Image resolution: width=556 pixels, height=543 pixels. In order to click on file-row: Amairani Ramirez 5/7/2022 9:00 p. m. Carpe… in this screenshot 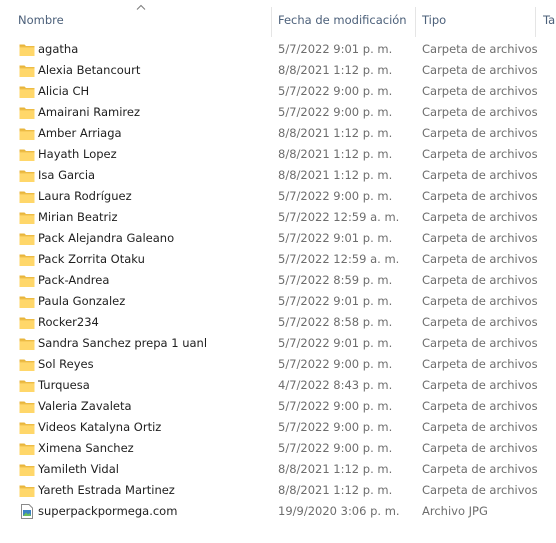, I will do `click(278, 112)`.